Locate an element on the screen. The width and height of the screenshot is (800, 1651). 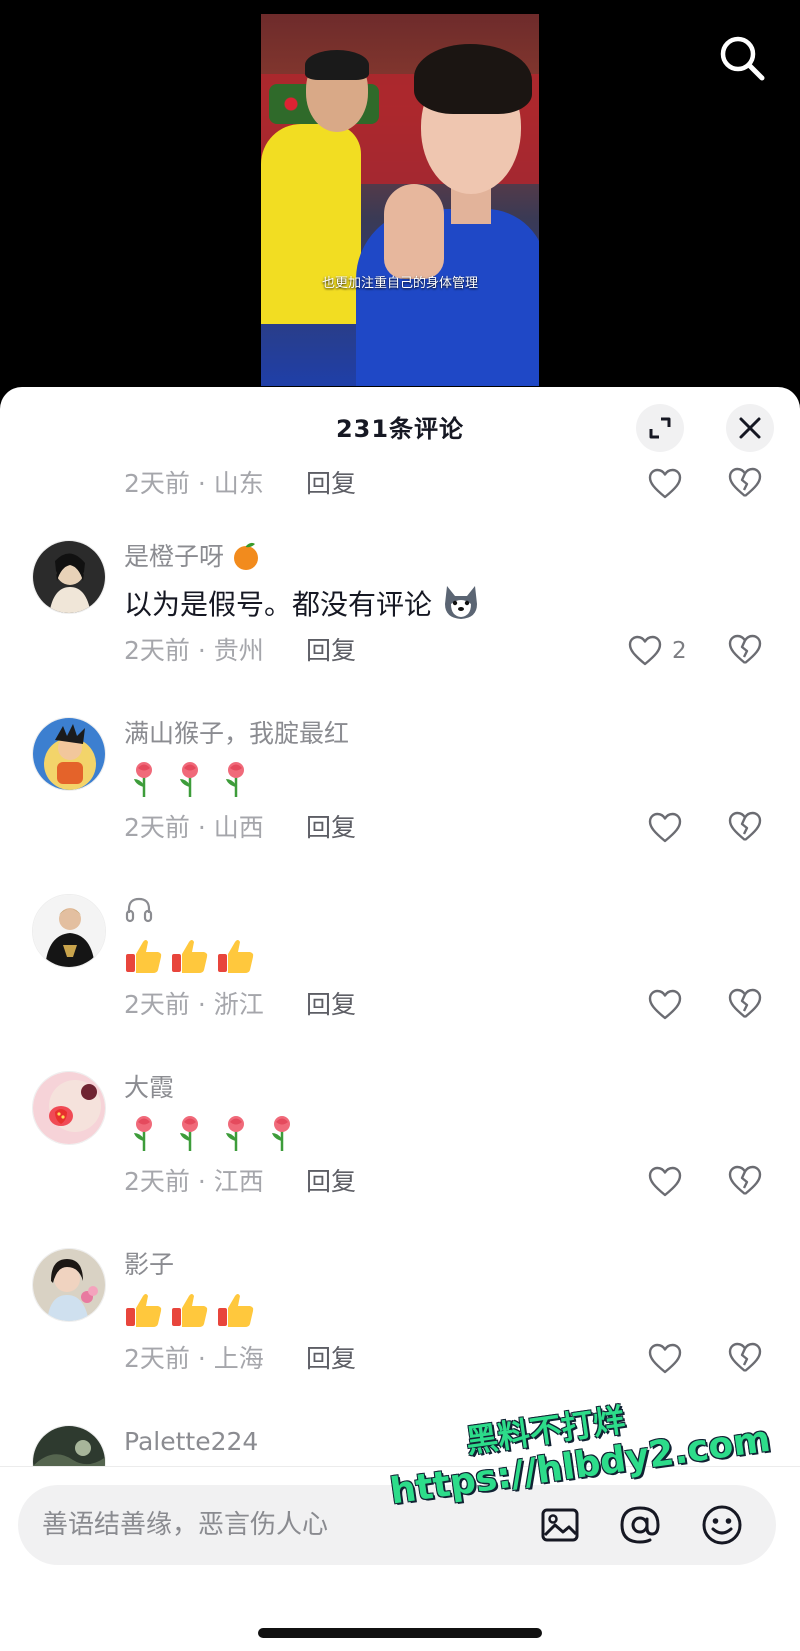
comment-username: 满山猴子，我腚最红 is located at coordinates (236, 734).